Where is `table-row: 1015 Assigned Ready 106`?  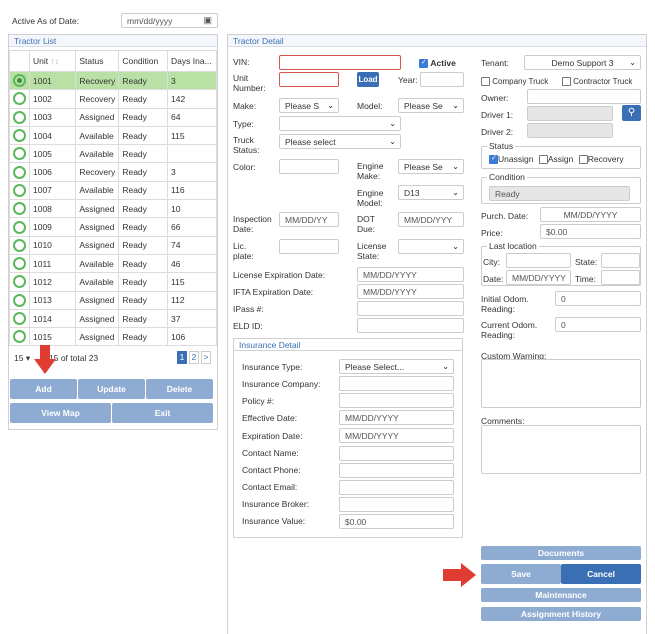 table-row: 1015 Assigned Ready 106 is located at coordinates (113, 337).